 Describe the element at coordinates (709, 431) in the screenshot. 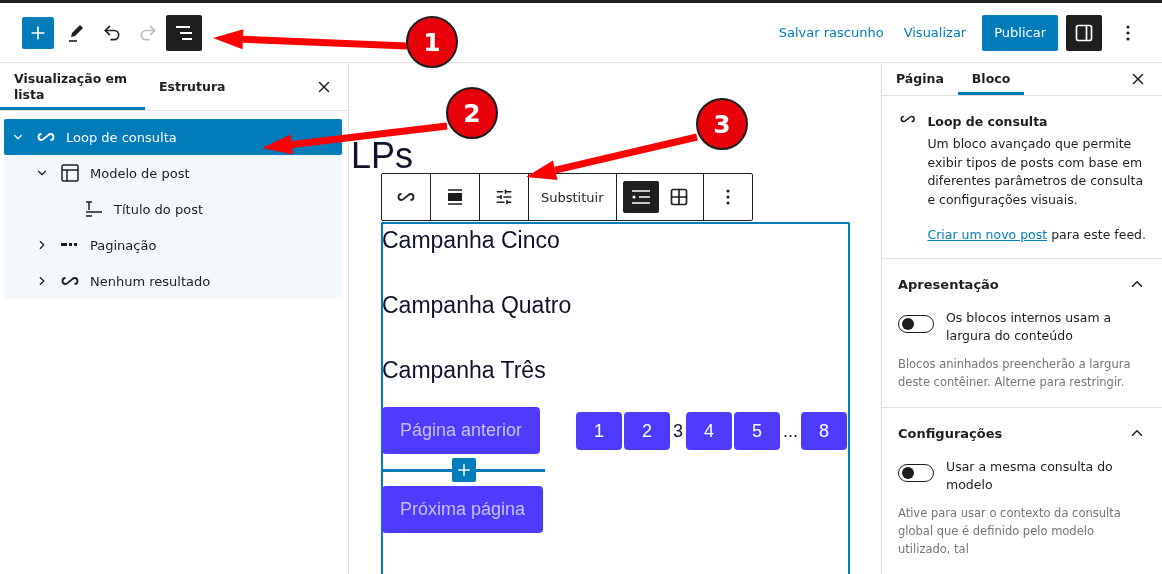

I see `page-number-link: 4` at that location.